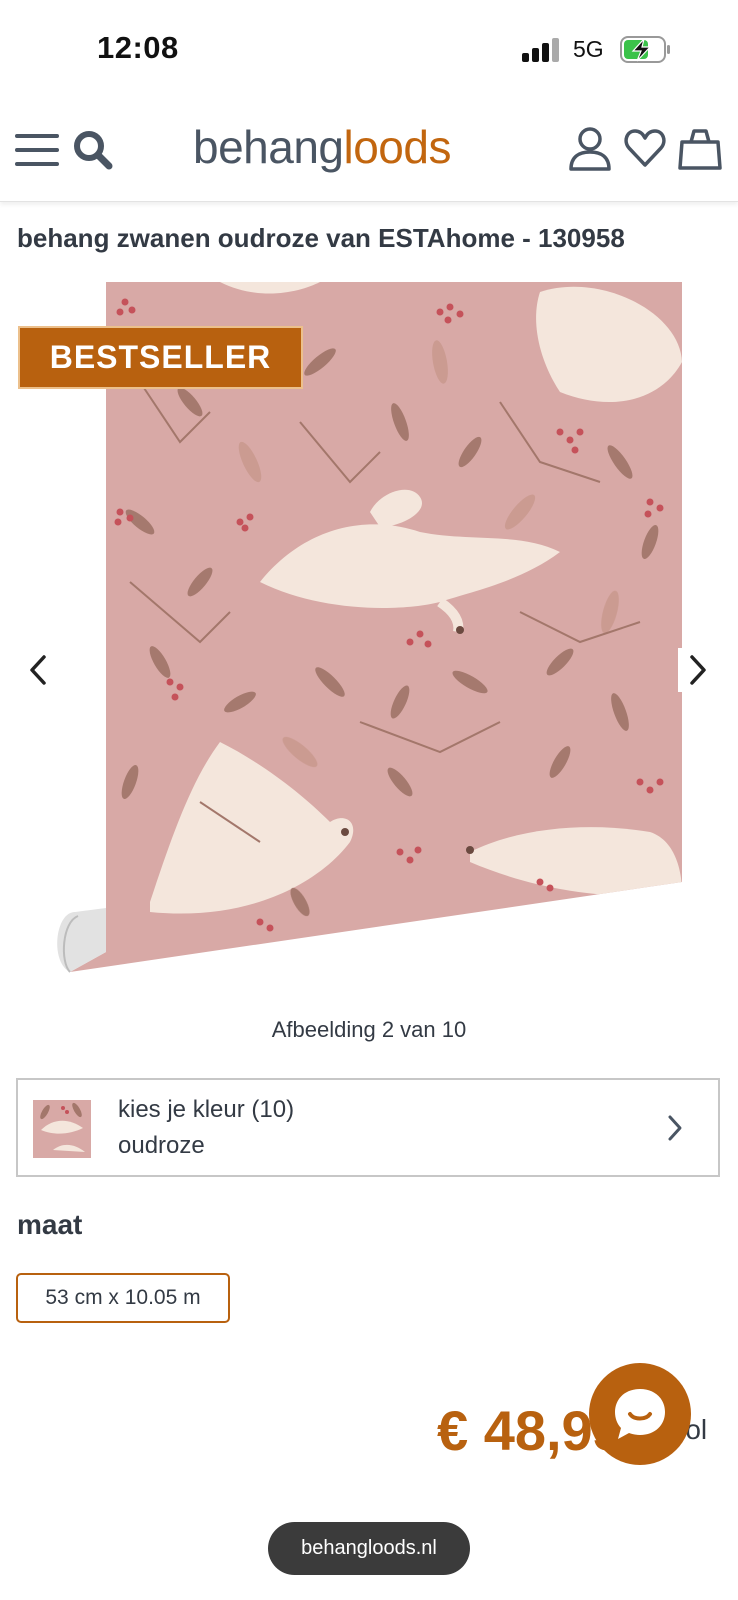 The image size is (738, 1600). Describe the element at coordinates (369, 50) in the screenshot. I see `status-bar: 12:08 5G` at that location.